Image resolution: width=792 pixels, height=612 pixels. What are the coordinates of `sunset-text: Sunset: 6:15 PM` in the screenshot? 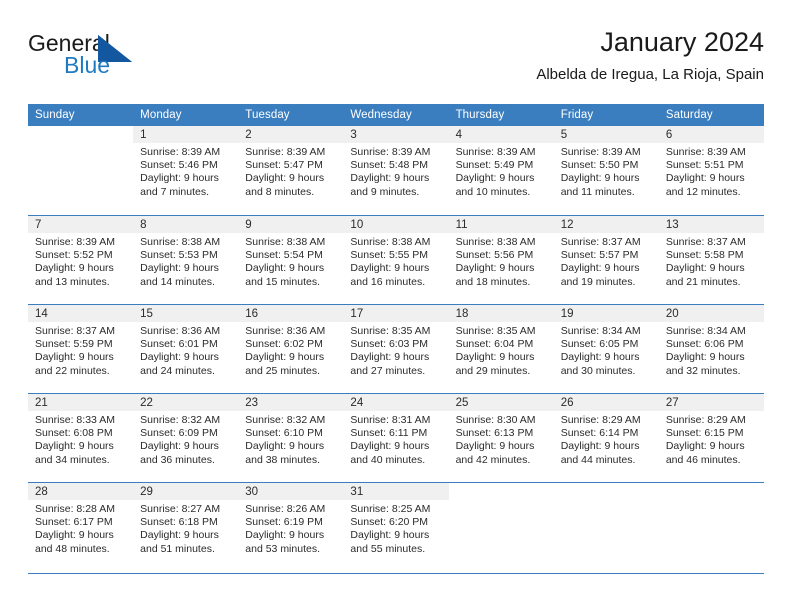 It's located at (704, 433).